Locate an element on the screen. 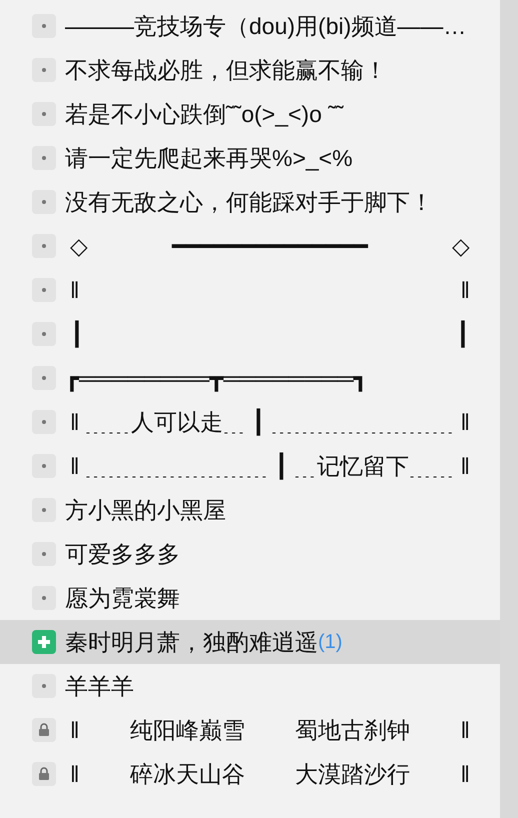  channel-row: 可爱多多多 is located at coordinates (250, 554).